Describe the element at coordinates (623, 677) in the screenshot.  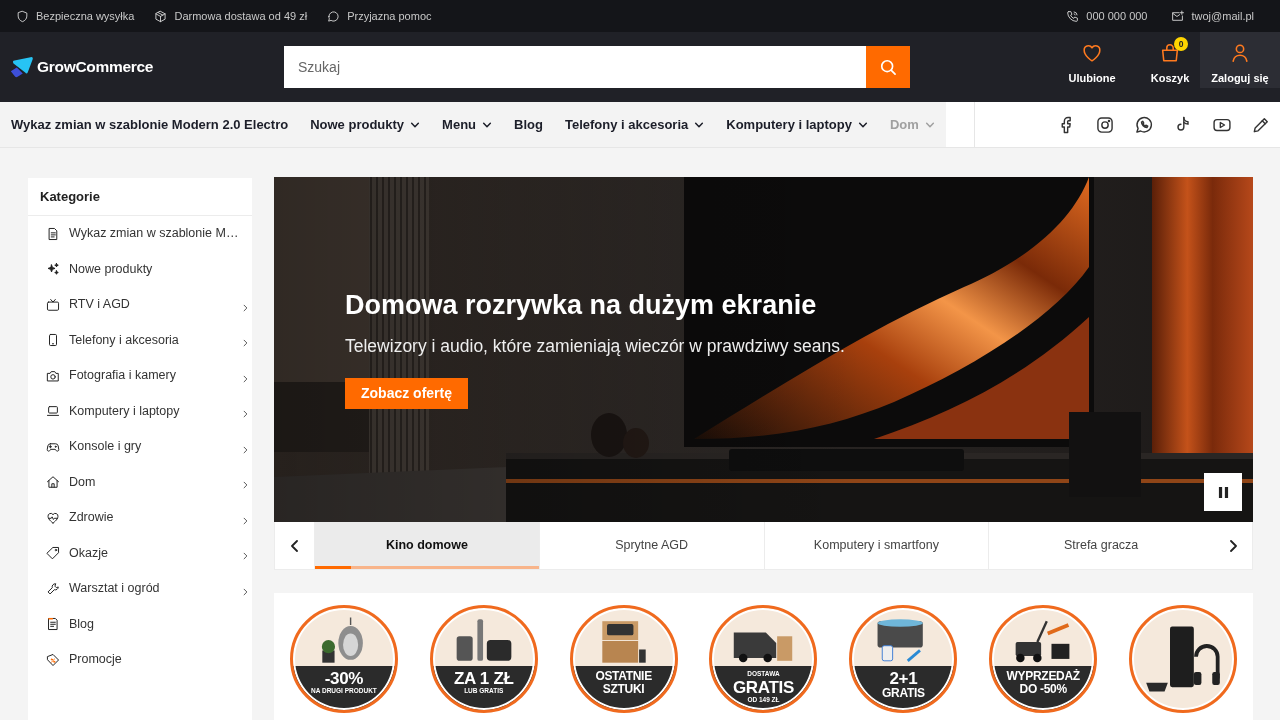
I see `promo-label: OSTATNIE` at that location.